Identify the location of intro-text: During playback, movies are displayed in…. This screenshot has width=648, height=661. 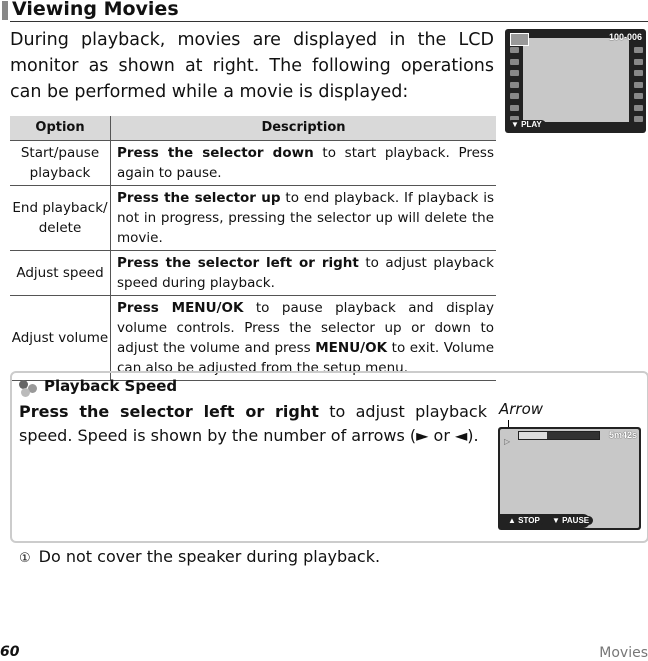
(252, 66).